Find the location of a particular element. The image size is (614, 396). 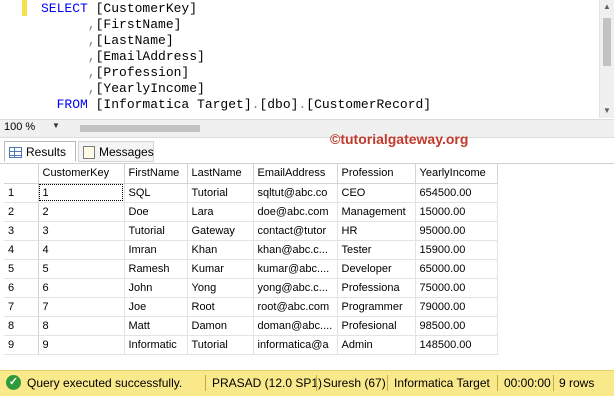

table-cell: Programmer is located at coordinates (376, 307).